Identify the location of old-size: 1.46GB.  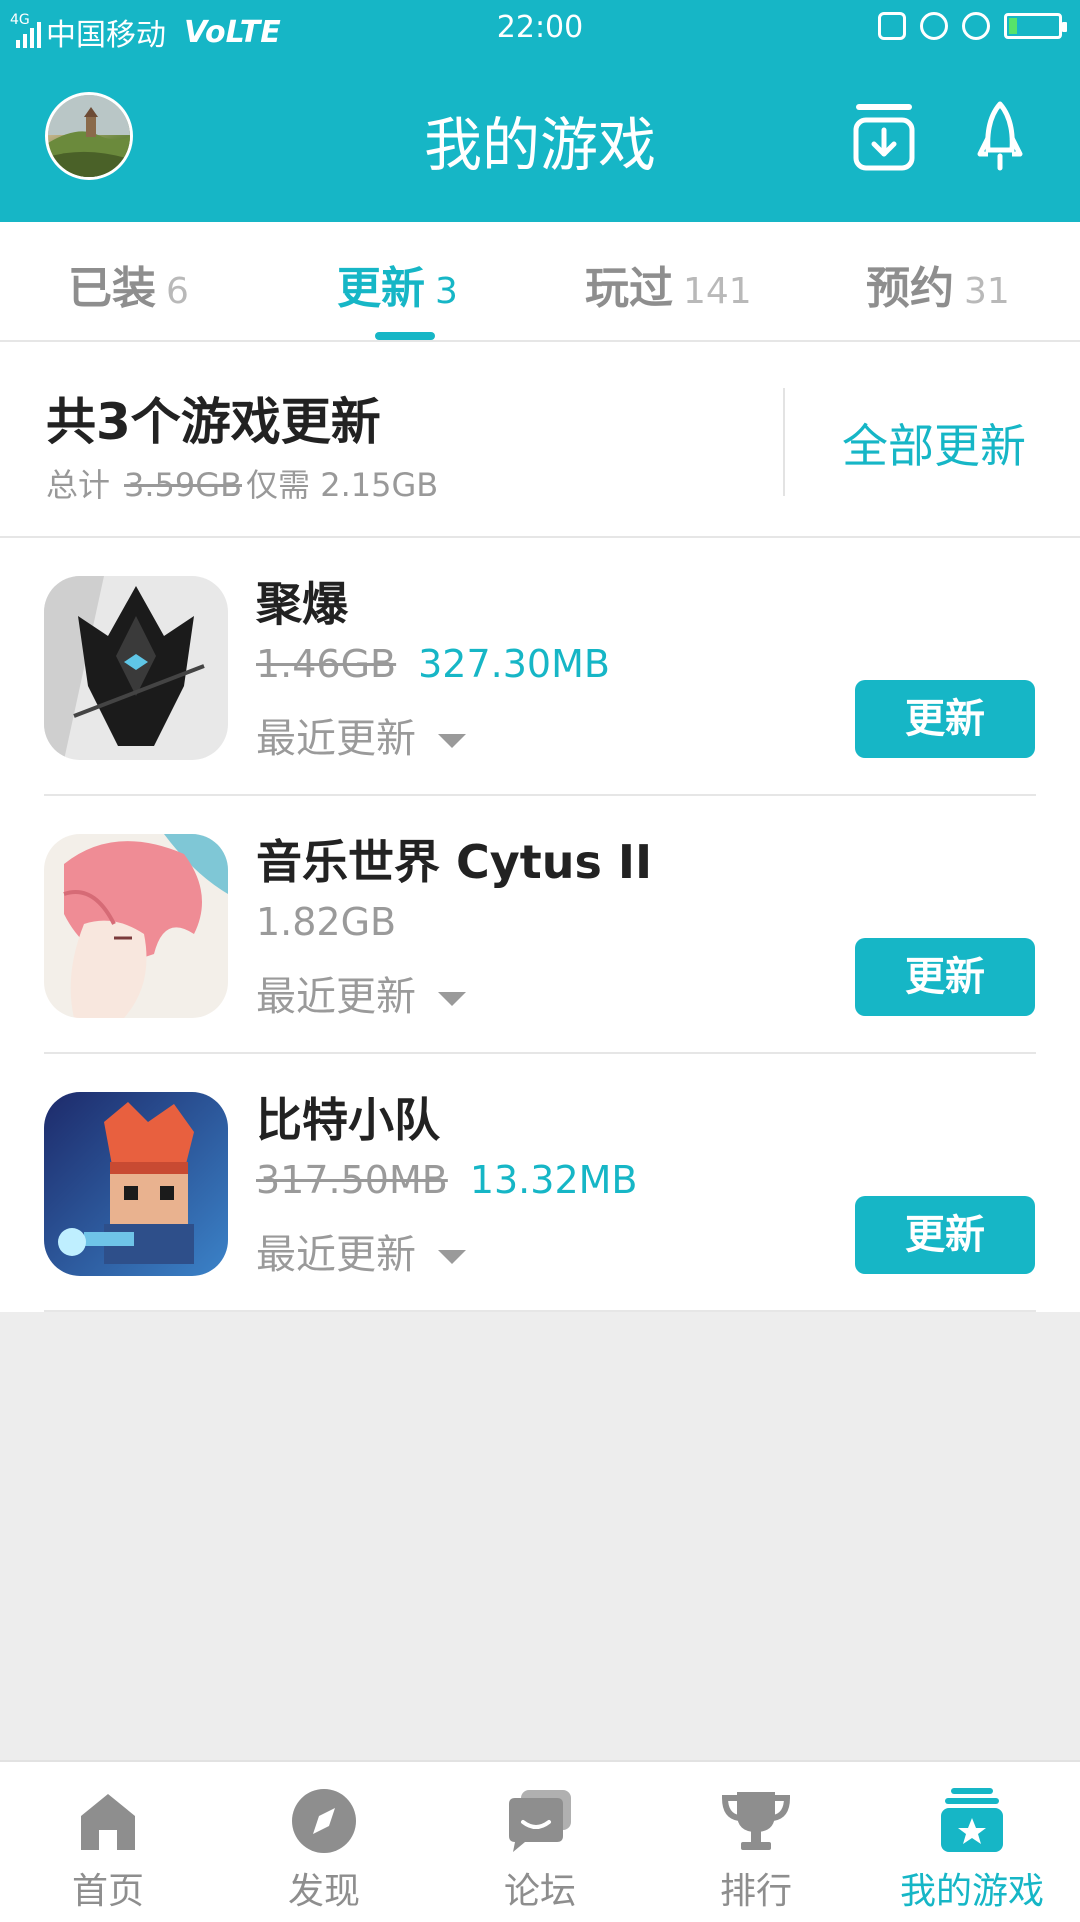
(326, 664).